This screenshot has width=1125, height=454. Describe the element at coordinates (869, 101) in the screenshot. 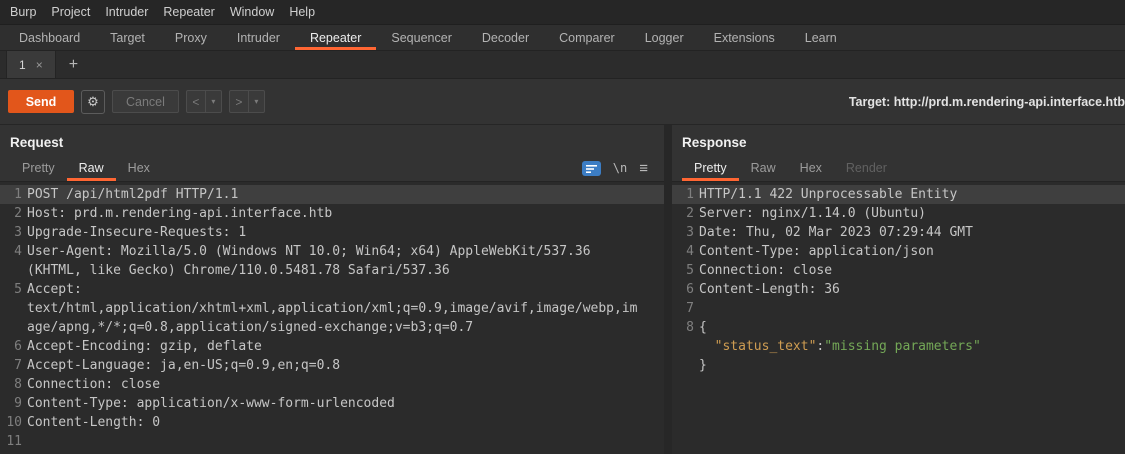

I see `target-label: Target:` at that location.